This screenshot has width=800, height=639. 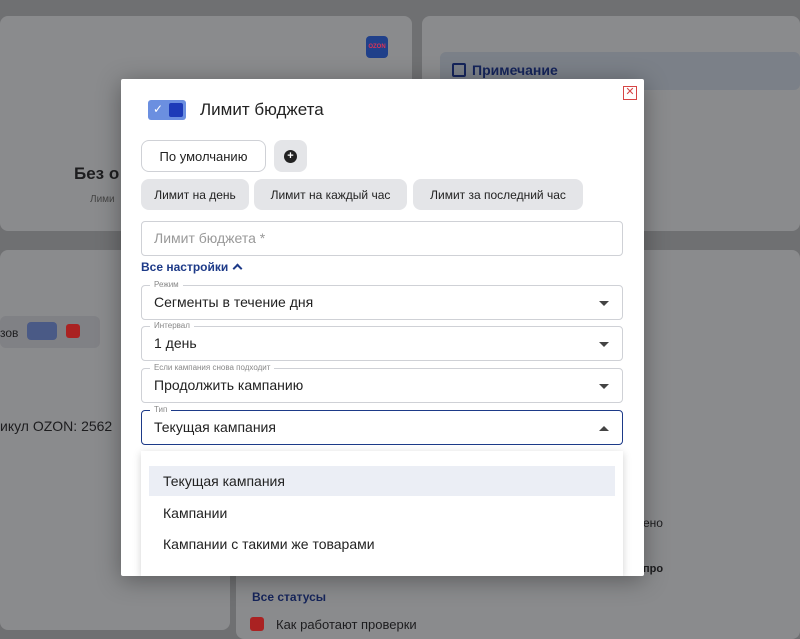 I want to click on type-option-current: Текущая кампания, so click(x=382, y=481).